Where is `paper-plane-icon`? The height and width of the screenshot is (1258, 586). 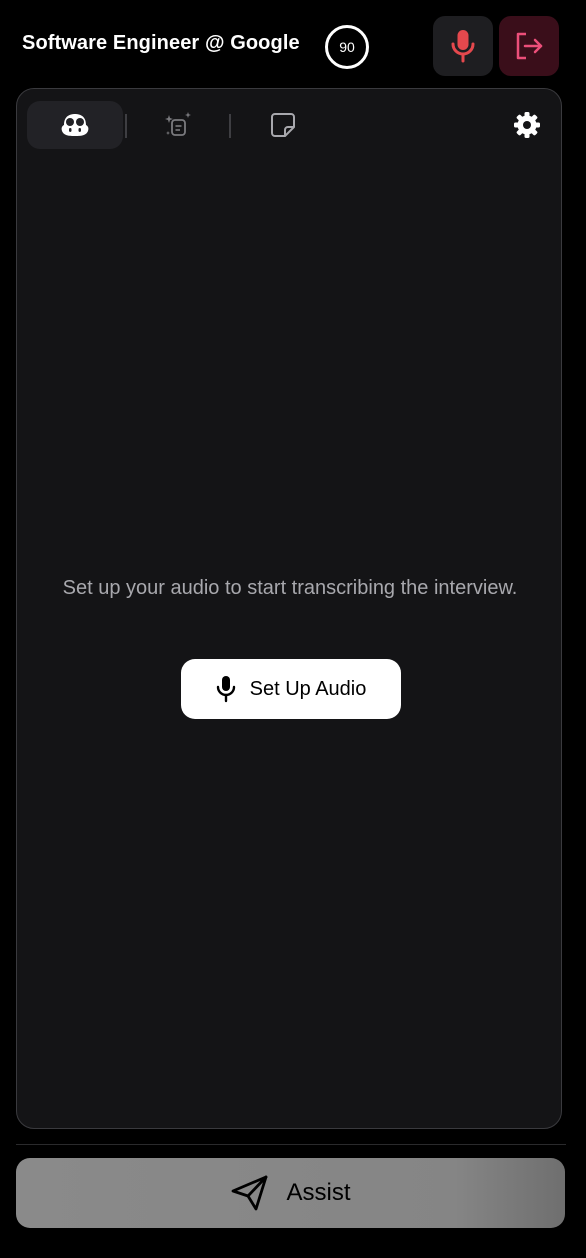 paper-plane-icon is located at coordinates (250, 1193).